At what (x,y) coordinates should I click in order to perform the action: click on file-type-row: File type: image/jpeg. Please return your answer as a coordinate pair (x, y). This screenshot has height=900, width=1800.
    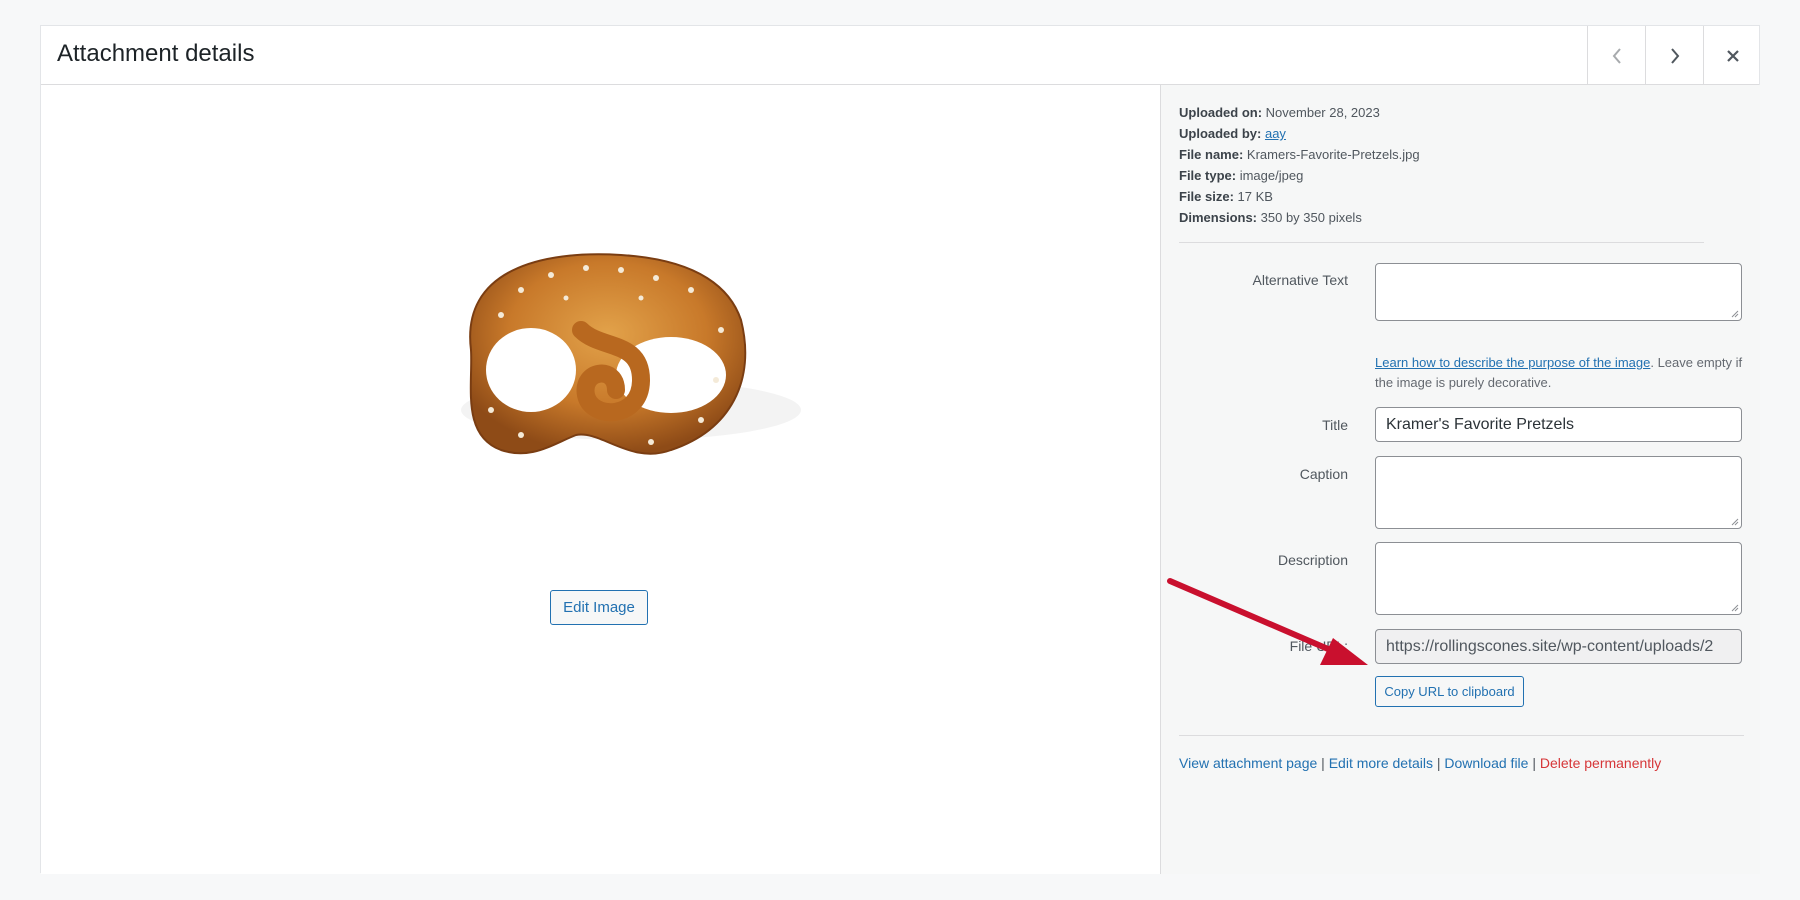
    Looking at the image, I should click on (1299, 175).